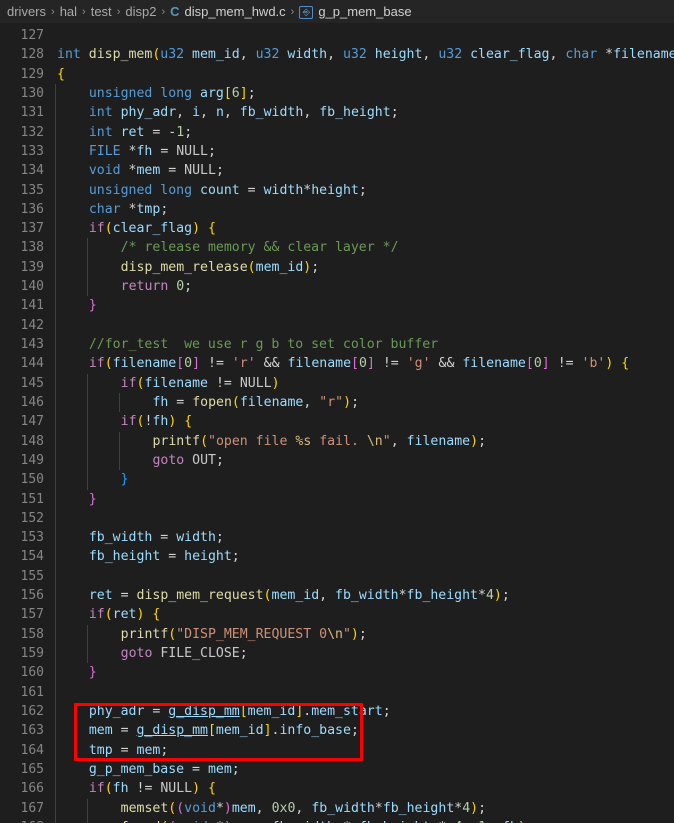  What do you see at coordinates (68, 11) in the screenshot?
I see `breadcrumb-item-hal: hal` at bounding box center [68, 11].